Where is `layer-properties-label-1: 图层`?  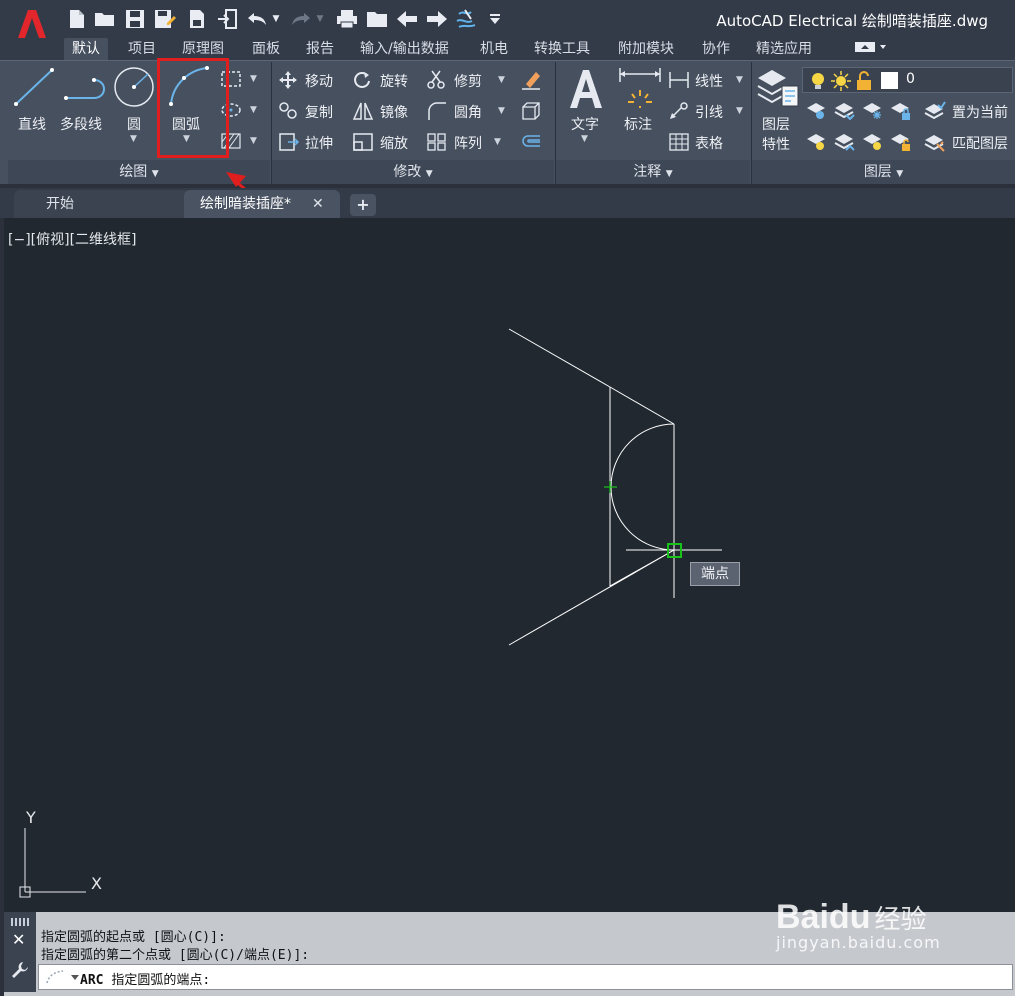 layer-properties-label-1: 图层 is located at coordinates (776, 124).